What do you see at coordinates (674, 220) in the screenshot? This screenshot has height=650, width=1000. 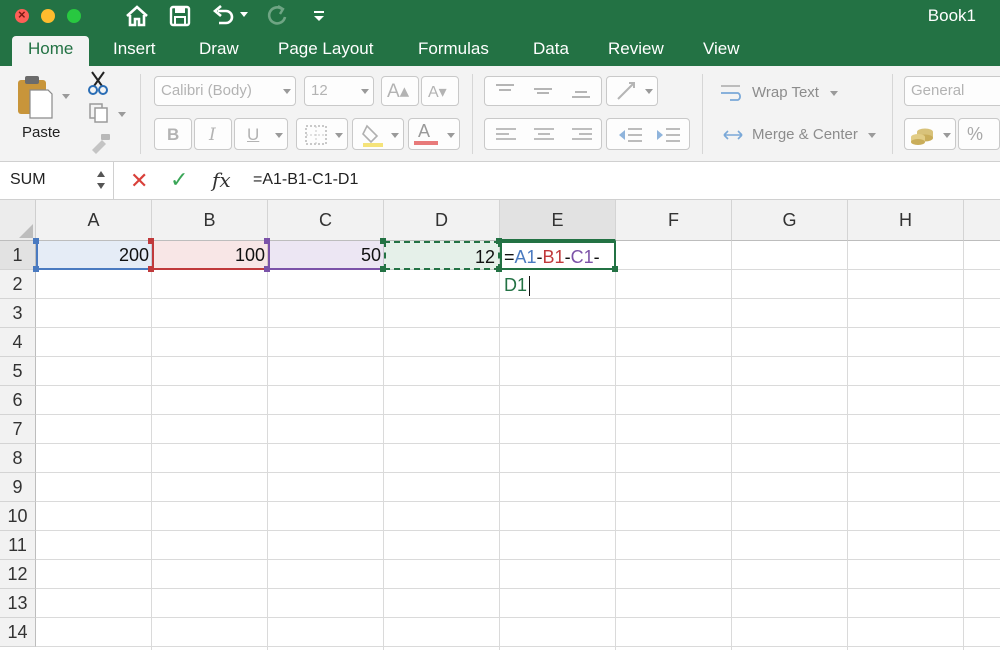 I see `column-header-f: F` at bounding box center [674, 220].